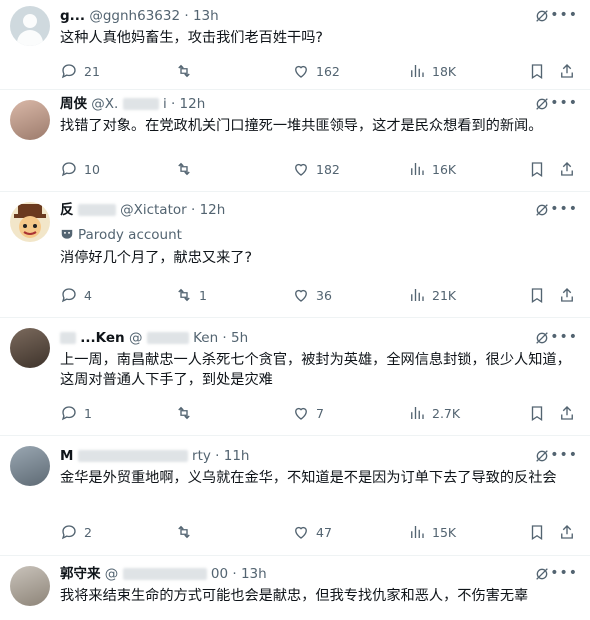 The width and height of the screenshot is (590, 620). What do you see at coordinates (444, 71) in the screenshot?
I see `view-count: 18K` at bounding box center [444, 71].